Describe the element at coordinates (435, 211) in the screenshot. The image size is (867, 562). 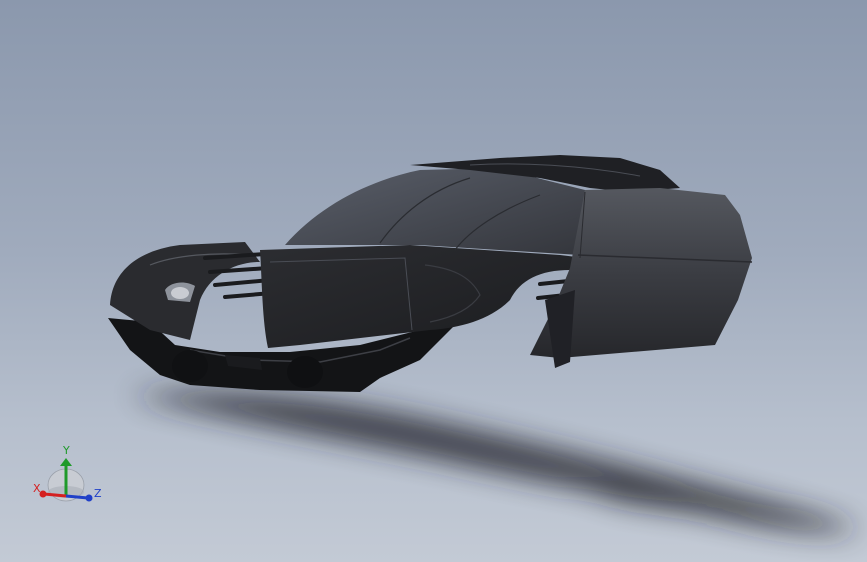
I see `canopy-glass` at that location.